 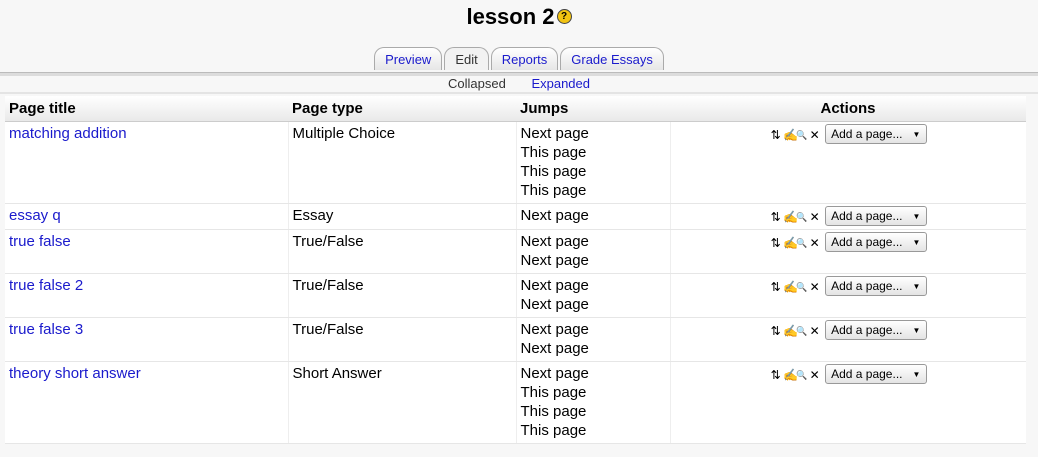 I want to click on table-header-row: Page title Page type Jumps Actions, so click(x=515, y=109).